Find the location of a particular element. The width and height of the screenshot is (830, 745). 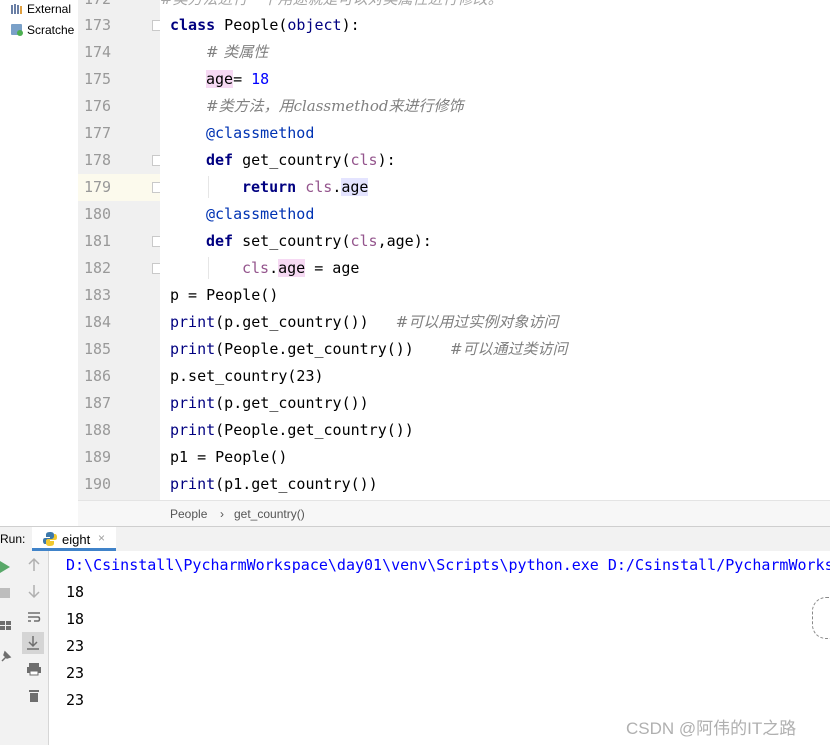

line-number: 176 is located at coordinates (98, 106).